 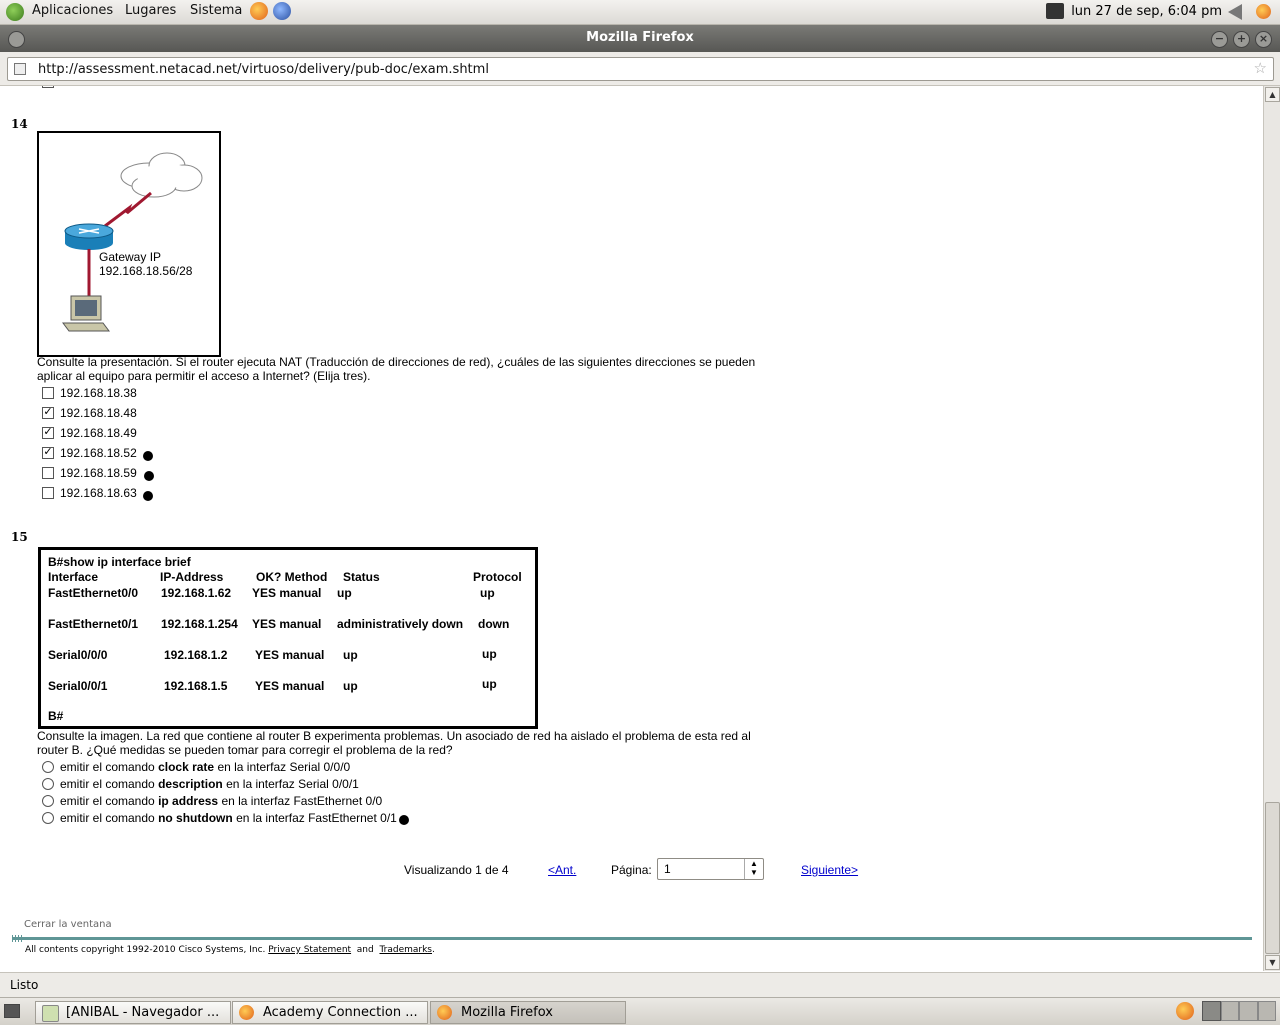 I want to click on cli-cell: Serial0/0/0, so click(x=78, y=655).